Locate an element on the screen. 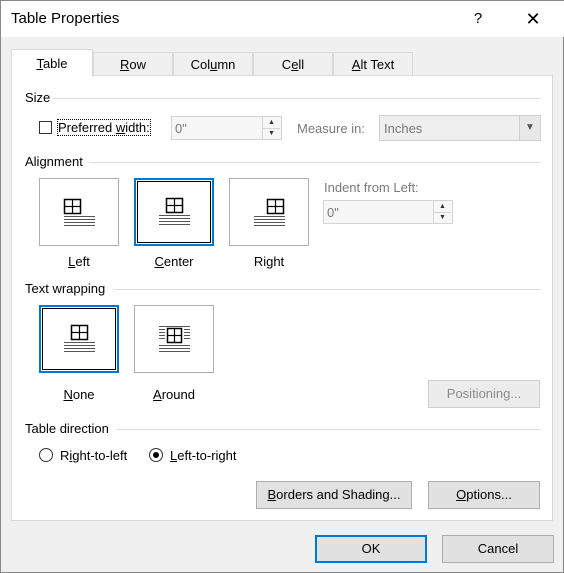  align-center-option is located at coordinates (174, 212).